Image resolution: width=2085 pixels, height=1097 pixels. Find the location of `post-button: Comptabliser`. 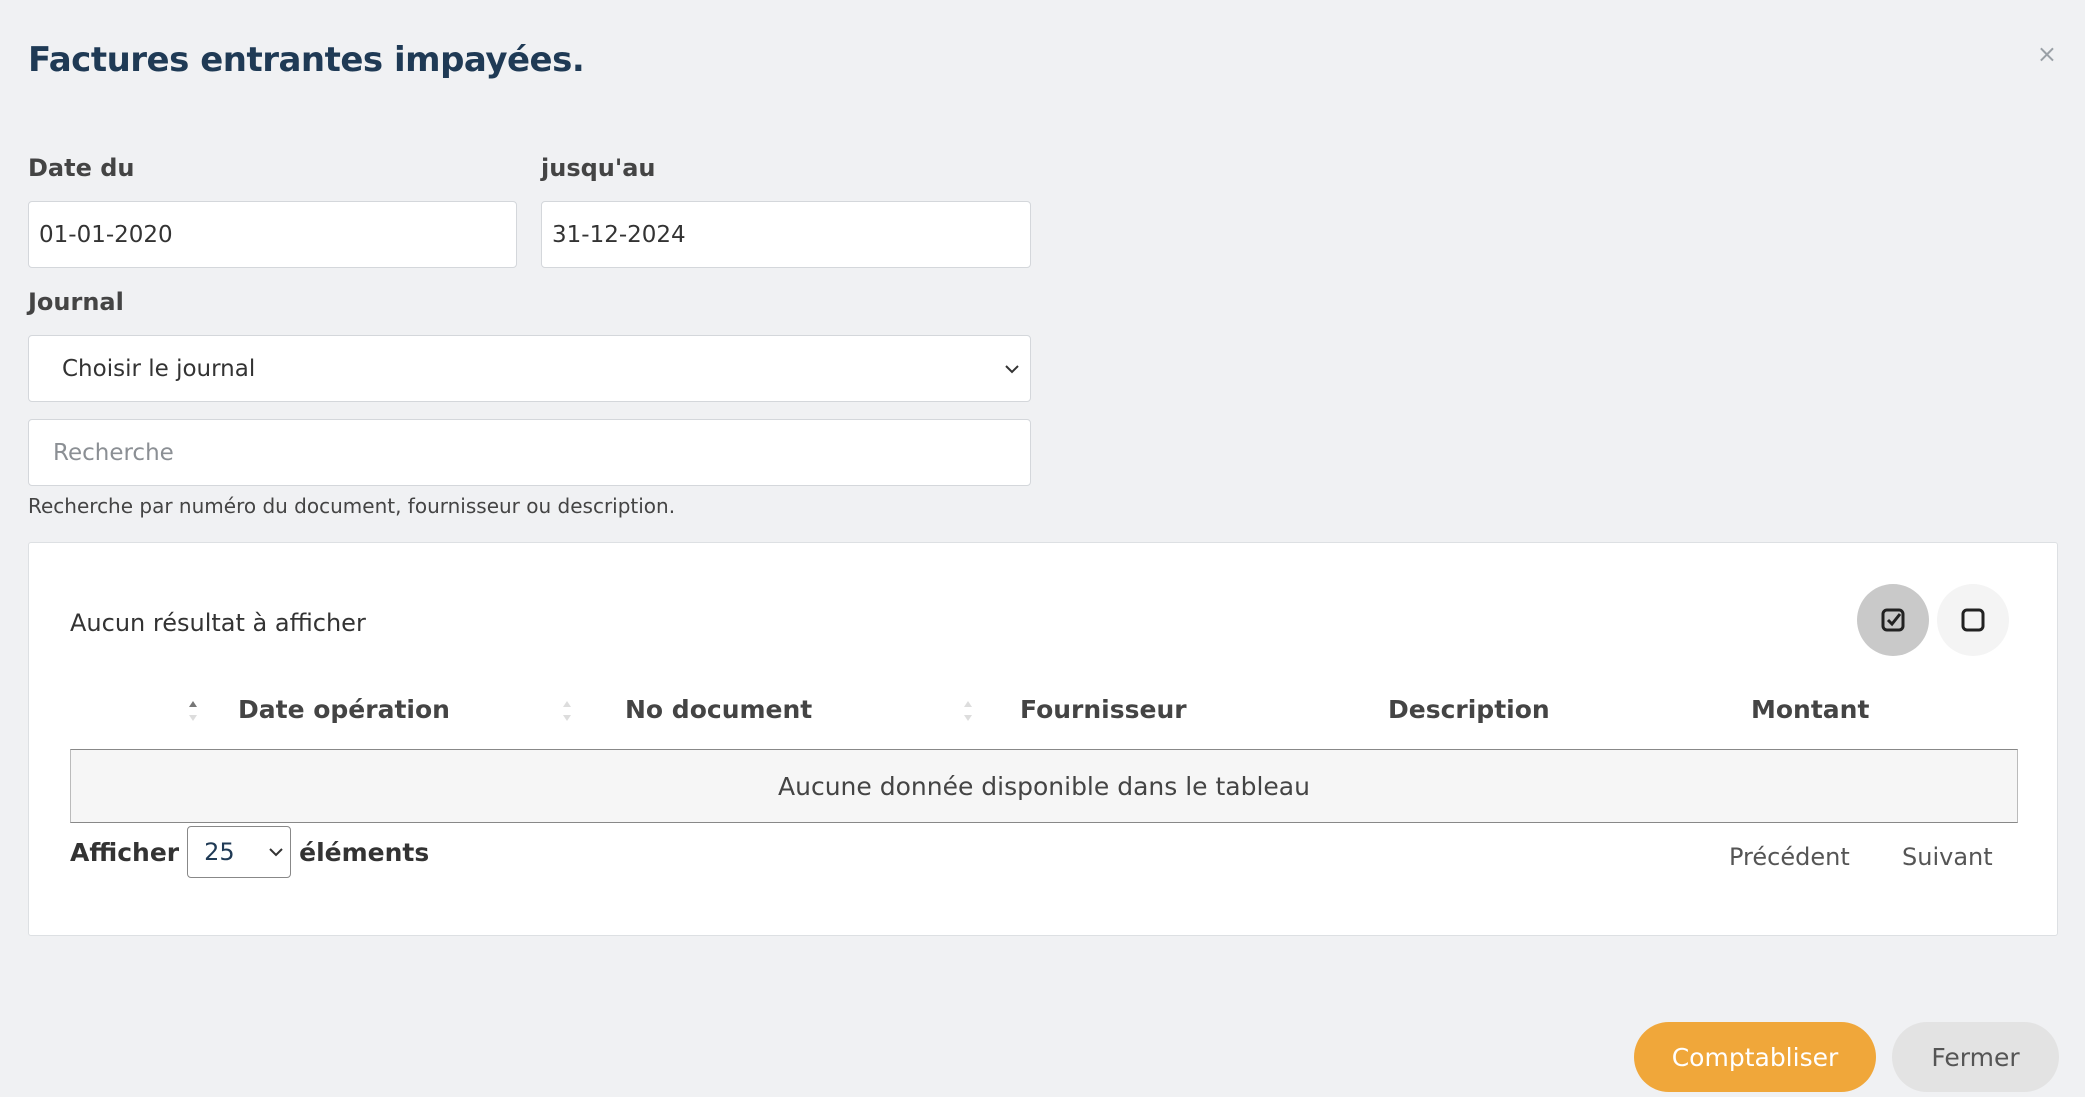

post-button: Comptabliser is located at coordinates (1755, 1057).